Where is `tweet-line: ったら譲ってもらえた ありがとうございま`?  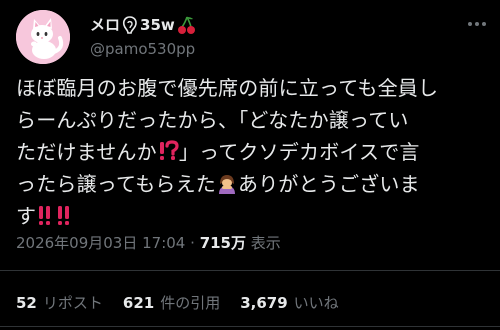 tweet-line: ったら譲ってもらえた ありがとうございま is located at coordinates (253, 184).